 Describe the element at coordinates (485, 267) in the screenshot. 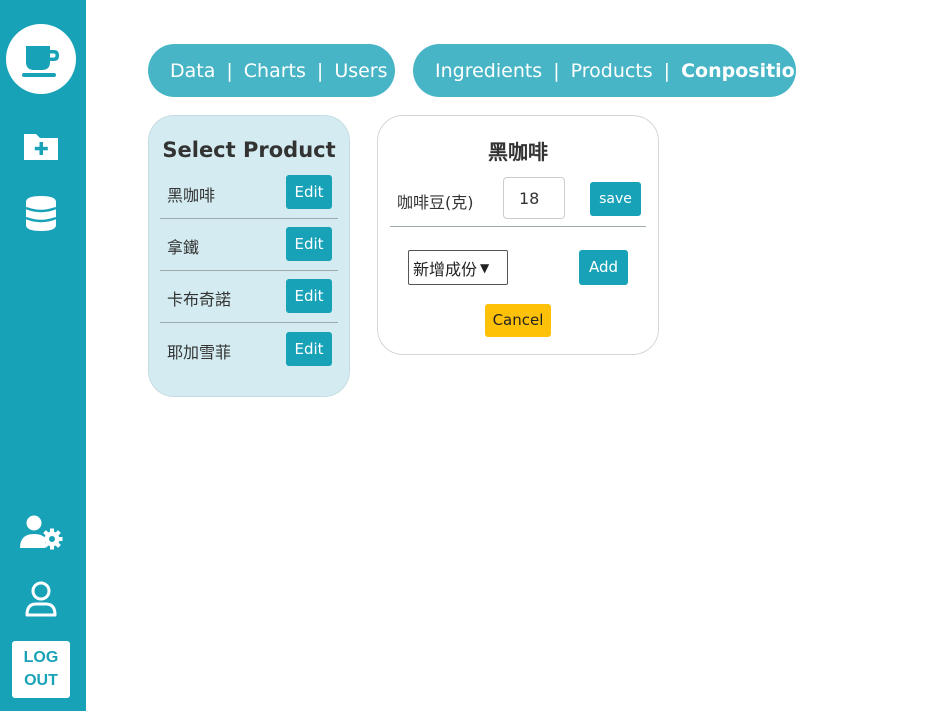

I see `chevron-down-icon: ▼` at that location.